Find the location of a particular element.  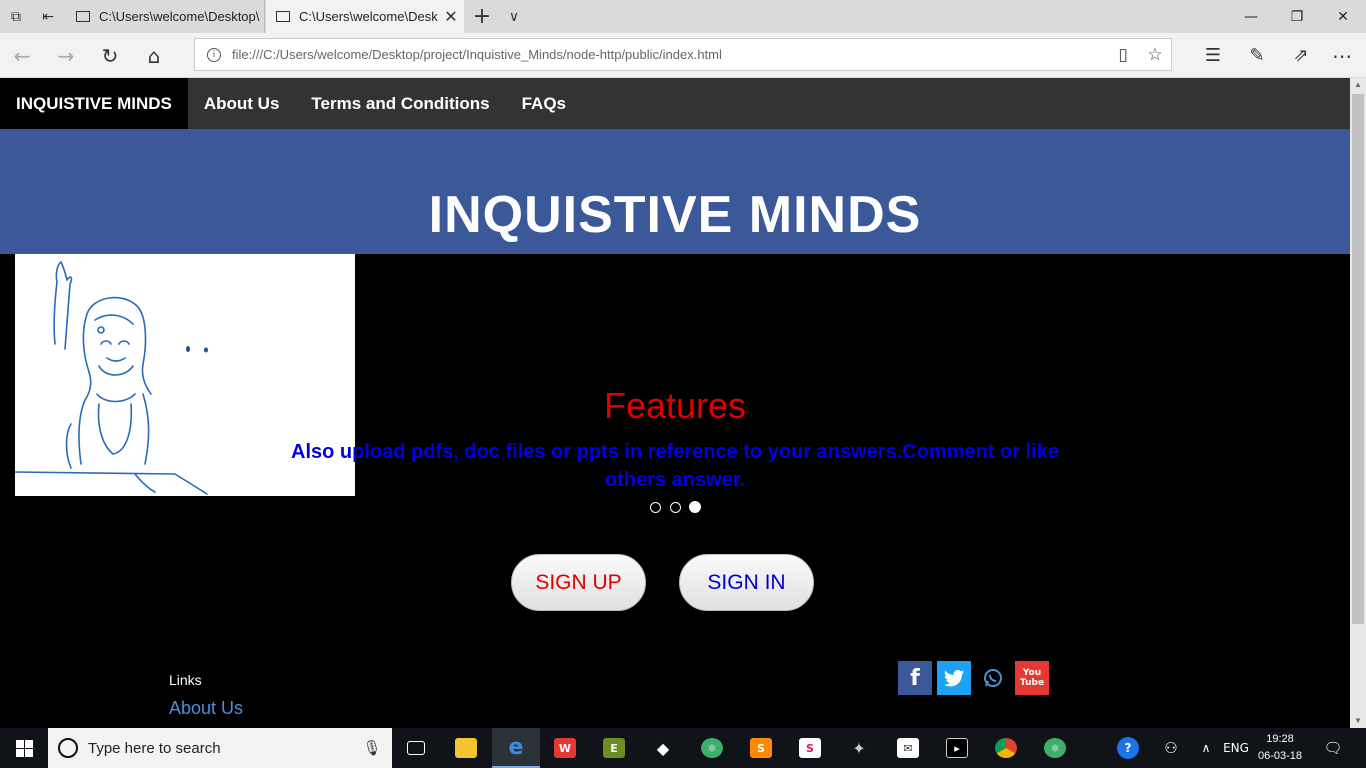

chrome-icon is located at coordinates (1006, 748).